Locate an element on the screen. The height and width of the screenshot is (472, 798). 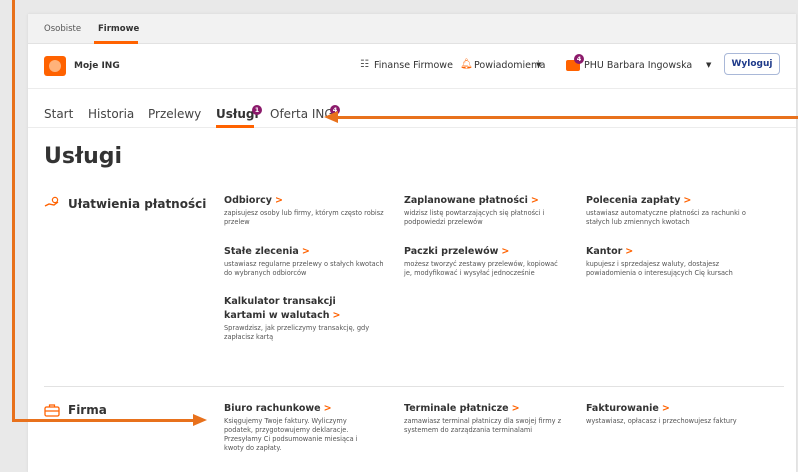
user-notification-badge: 4 is located at coordinates (579, 59).